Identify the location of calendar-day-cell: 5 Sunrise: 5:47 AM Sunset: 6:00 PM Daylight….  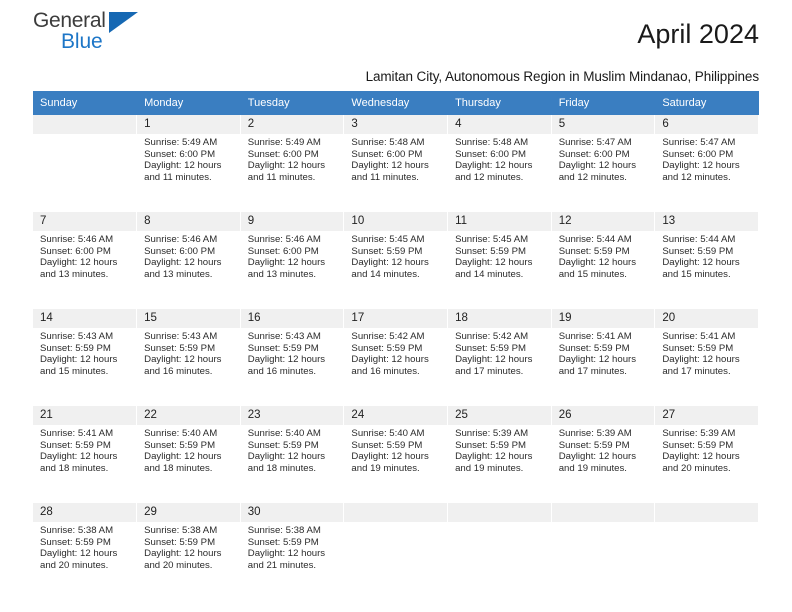
(603, 160).